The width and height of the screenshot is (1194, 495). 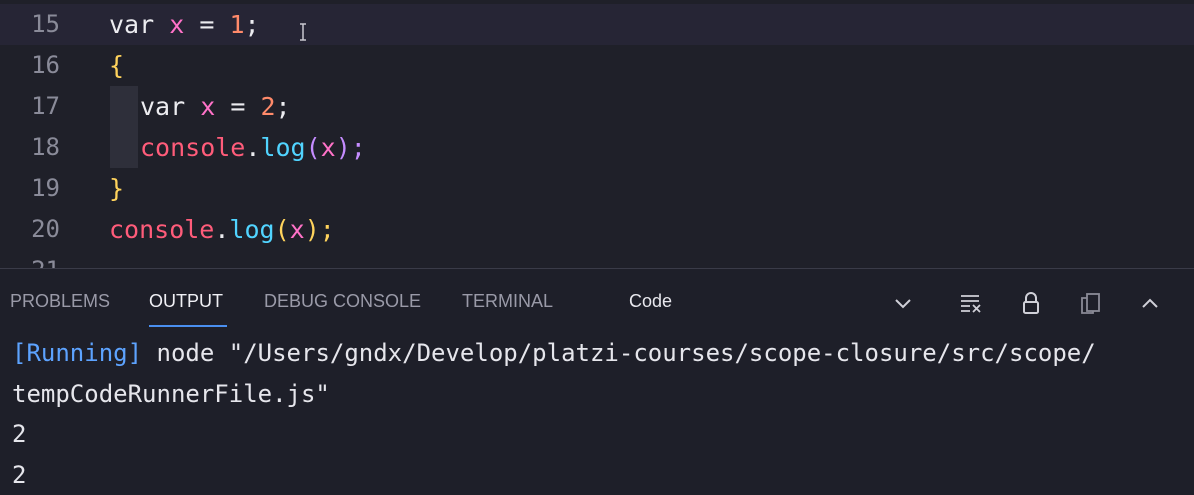 I want to click on code-text: var x = 2;, so click(x=215, y=106).